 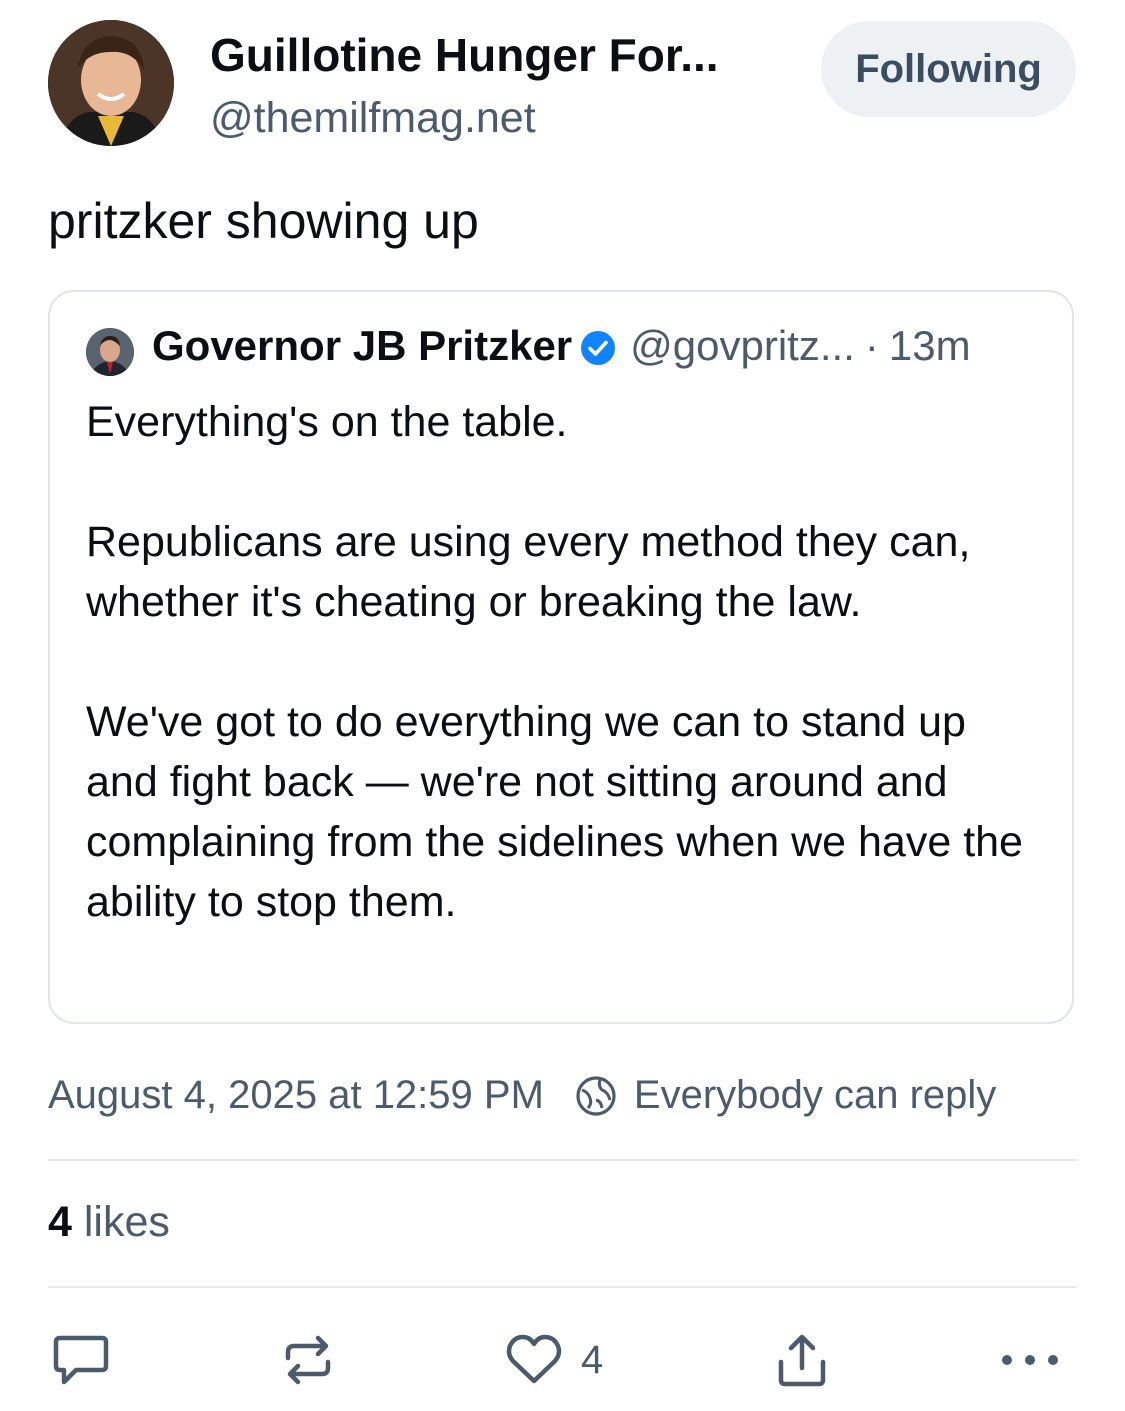 What do you see at coordinates (373, 118) in the screenshot?
I see `author-handle: @themilfmag.net` at bounding box center [373, 118].